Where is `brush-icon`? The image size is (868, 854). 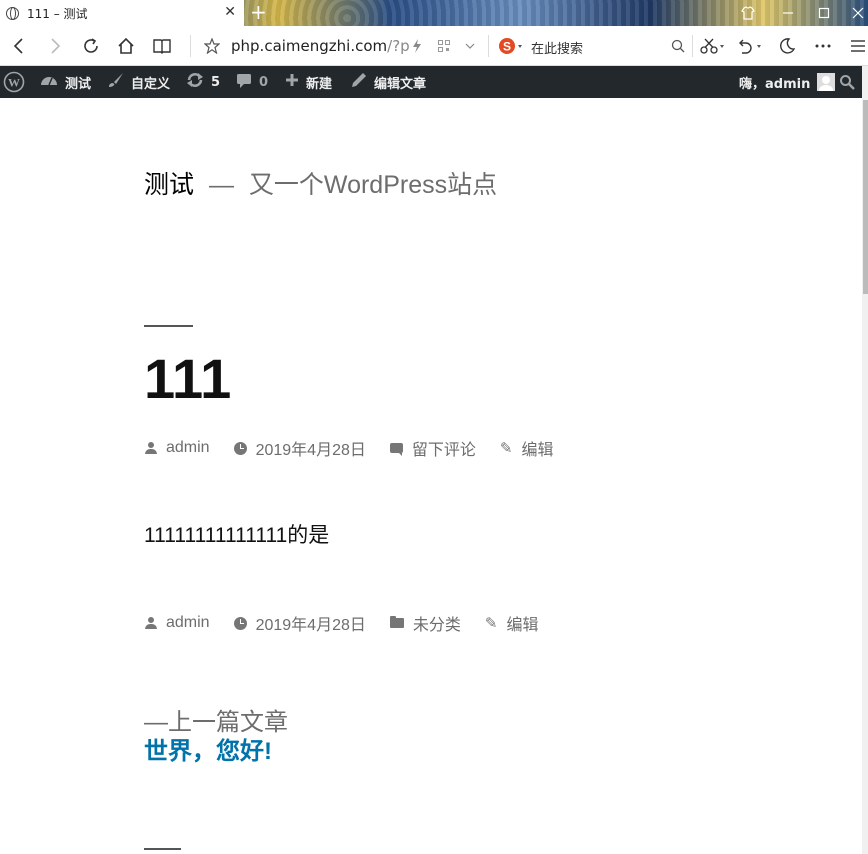 brush-icon is located at coordinates (116, 82).